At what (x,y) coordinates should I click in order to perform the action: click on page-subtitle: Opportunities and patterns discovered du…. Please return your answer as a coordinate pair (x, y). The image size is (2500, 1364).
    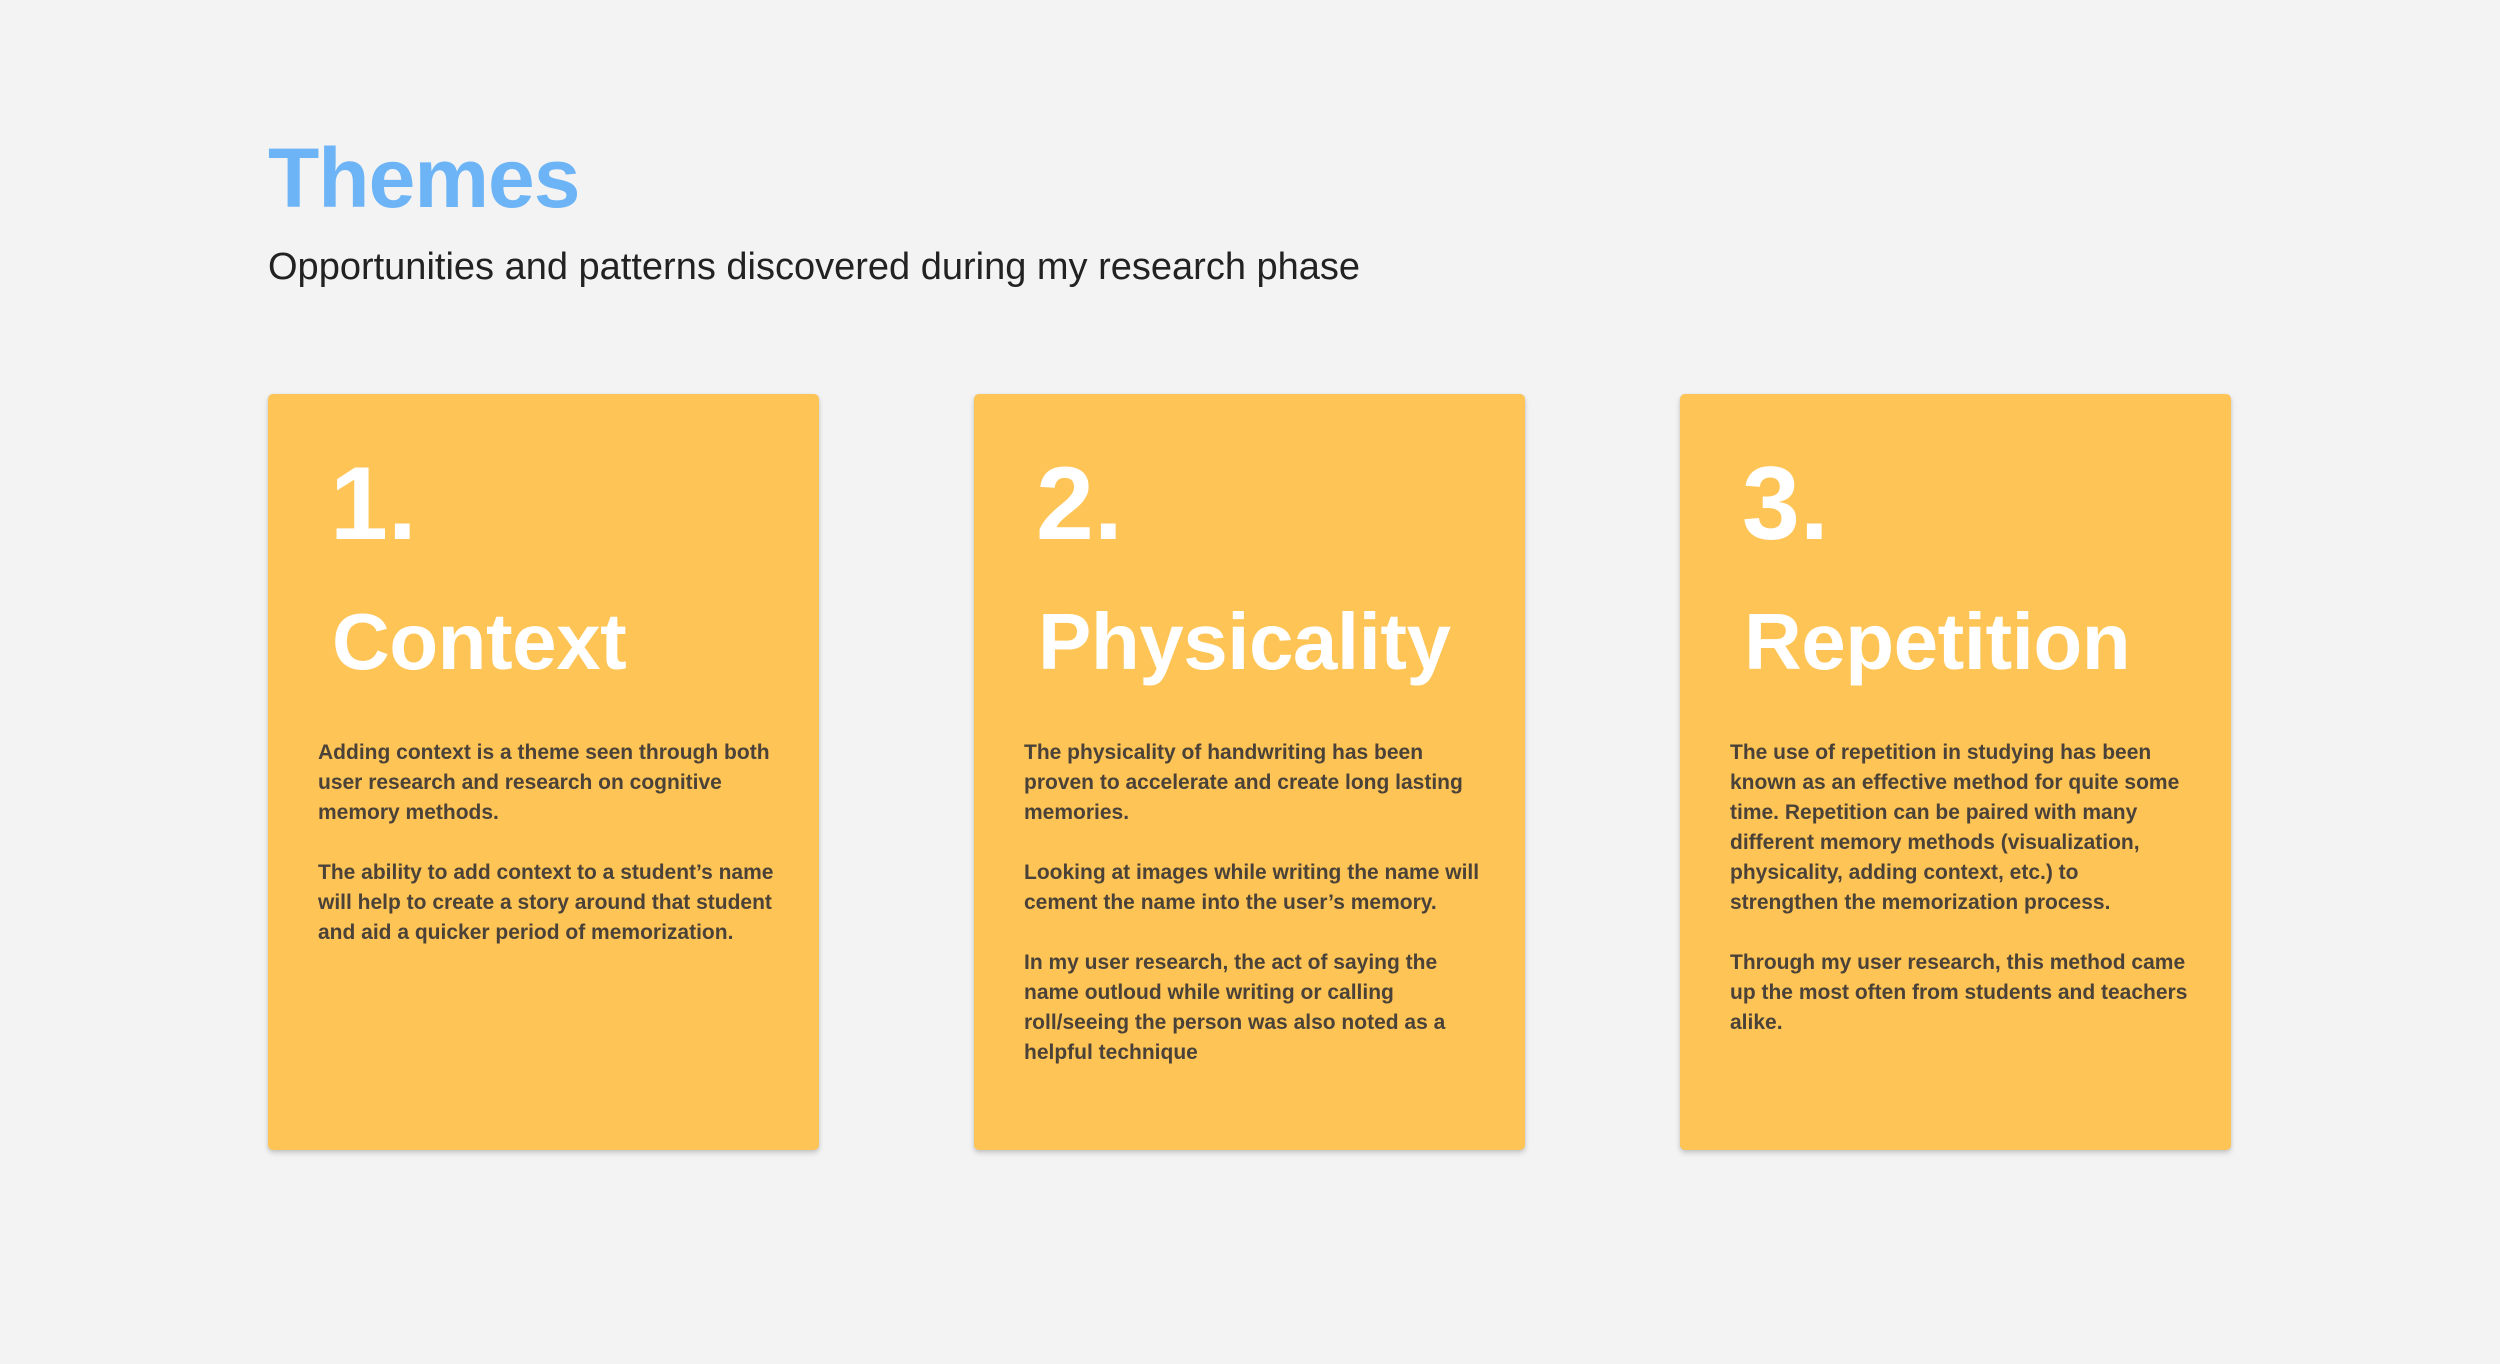
    Looking at the image, I should click on (814, 267).